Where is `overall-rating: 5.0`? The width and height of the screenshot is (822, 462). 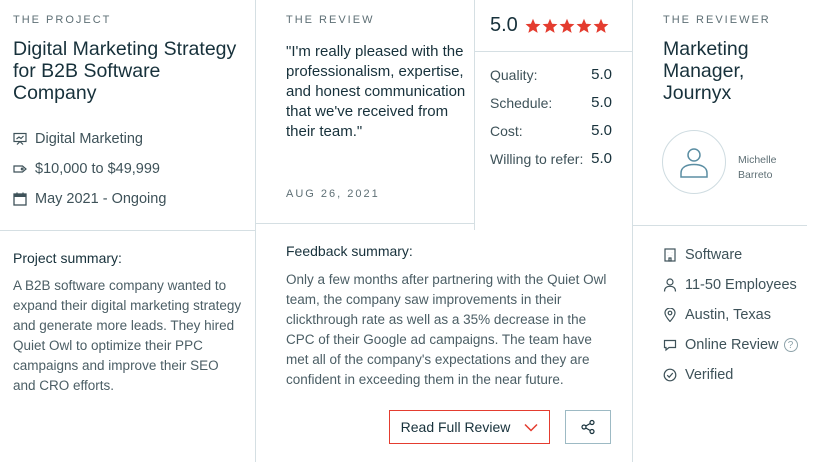 overall-rating: 5.0 is located at coordinates (550, 25).